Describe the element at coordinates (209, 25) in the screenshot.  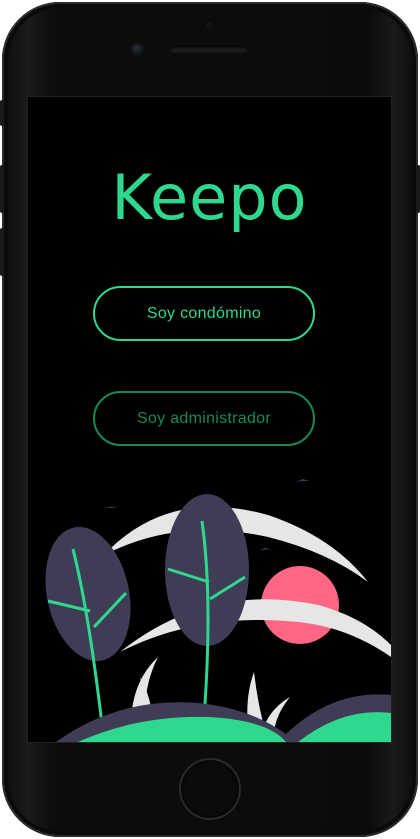
I see `proximity-sensor` at that location.